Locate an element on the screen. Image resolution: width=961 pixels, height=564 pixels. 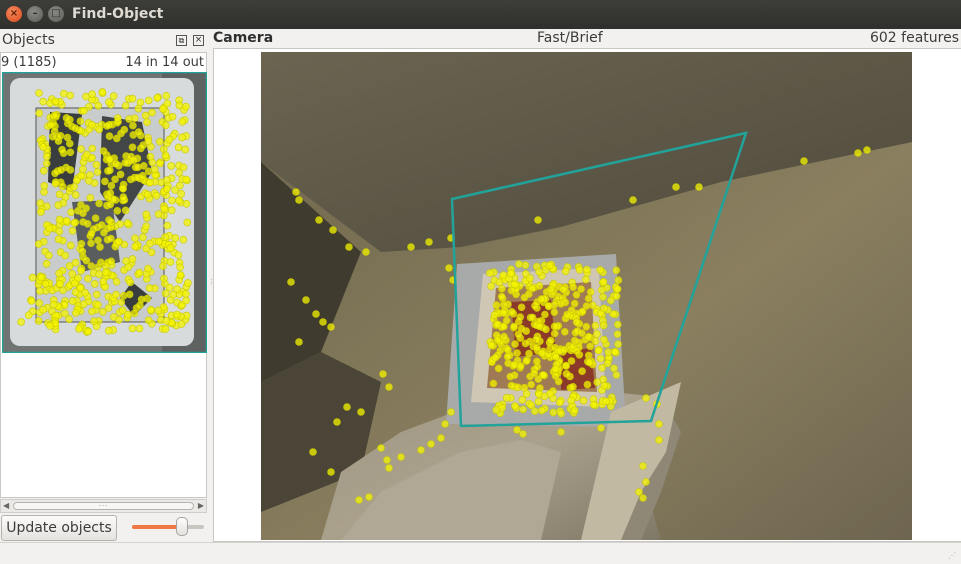
object-image-svg is located at coordinates (104, 212).